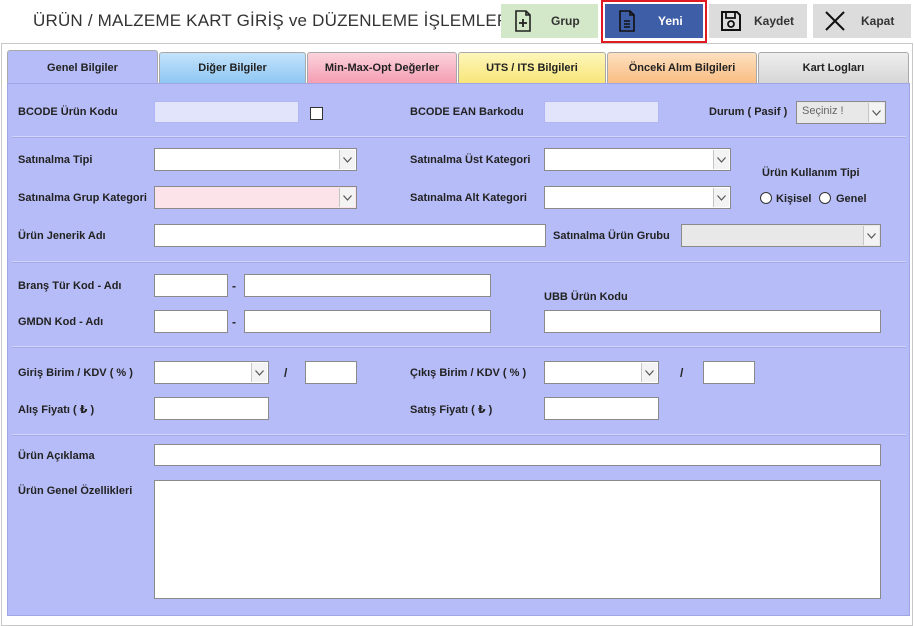 This screenshot has height=626, width=914. What do you see at coordinates (367, 321) in the screenshot?
I see `gmdn-adi-input` at bounding box center [367, 321].